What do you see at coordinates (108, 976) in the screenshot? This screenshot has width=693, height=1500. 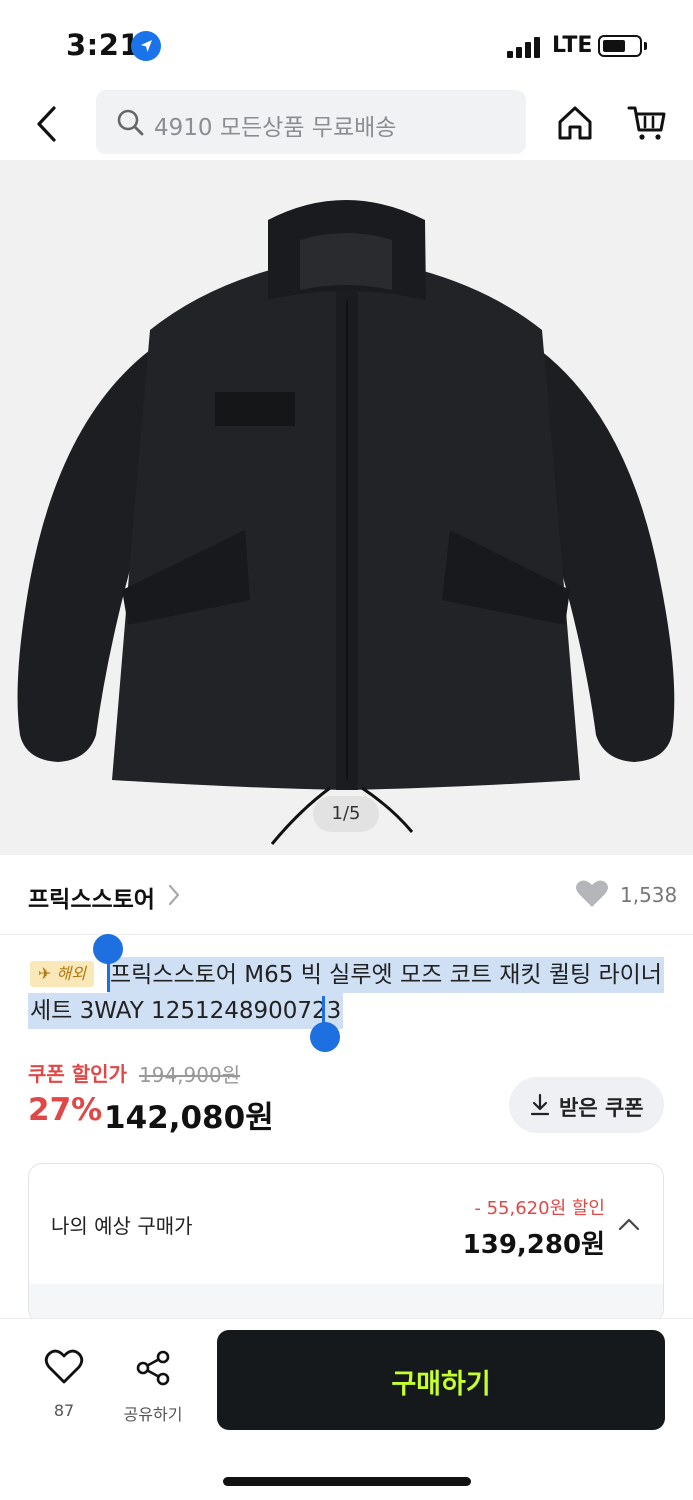 I see `selection-start-bar` at bounding box center [108, 976].